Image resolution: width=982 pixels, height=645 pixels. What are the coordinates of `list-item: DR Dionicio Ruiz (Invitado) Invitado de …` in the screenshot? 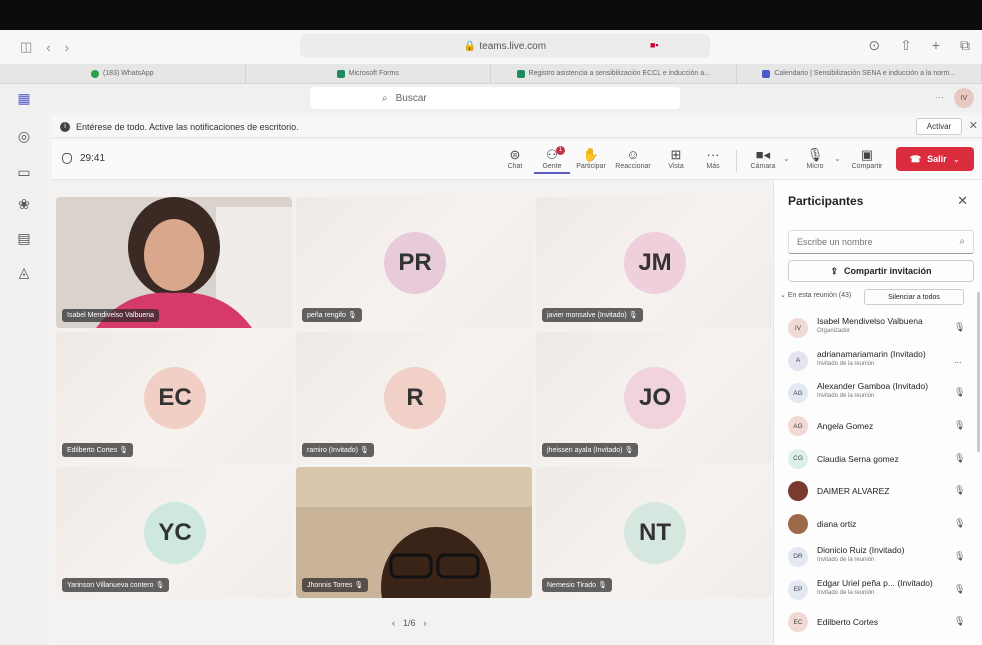 It's located at (878, 557).